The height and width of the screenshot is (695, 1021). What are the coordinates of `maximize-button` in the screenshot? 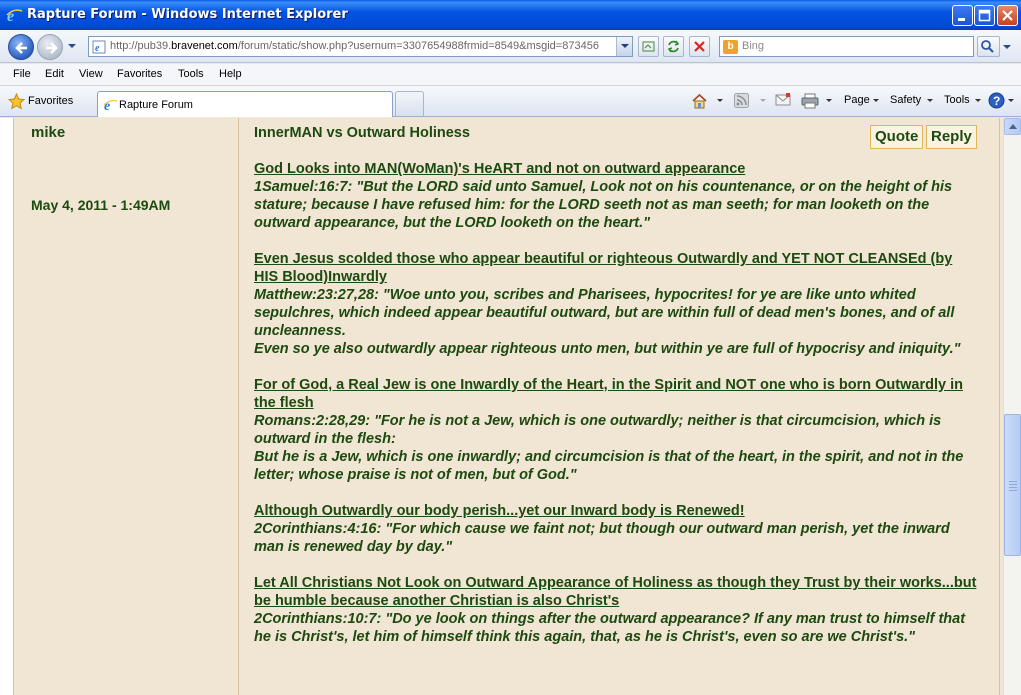 It's located at (984, 15).